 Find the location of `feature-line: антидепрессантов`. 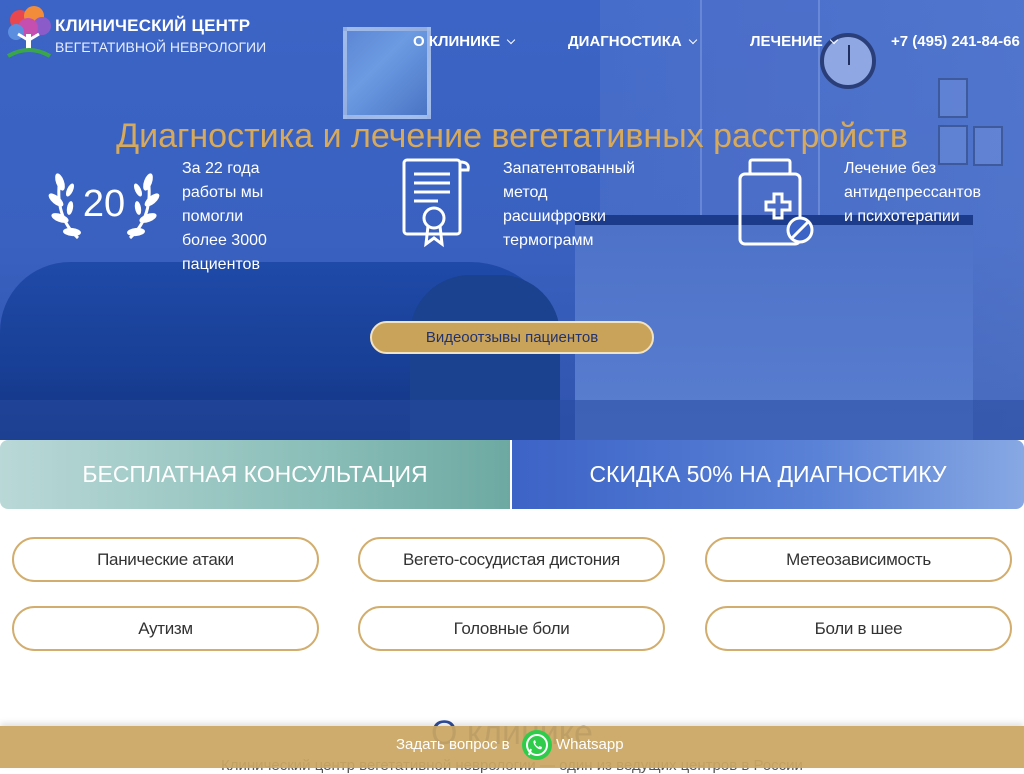

feature-line: антидепрессантов is located at coordinates (912, 192).